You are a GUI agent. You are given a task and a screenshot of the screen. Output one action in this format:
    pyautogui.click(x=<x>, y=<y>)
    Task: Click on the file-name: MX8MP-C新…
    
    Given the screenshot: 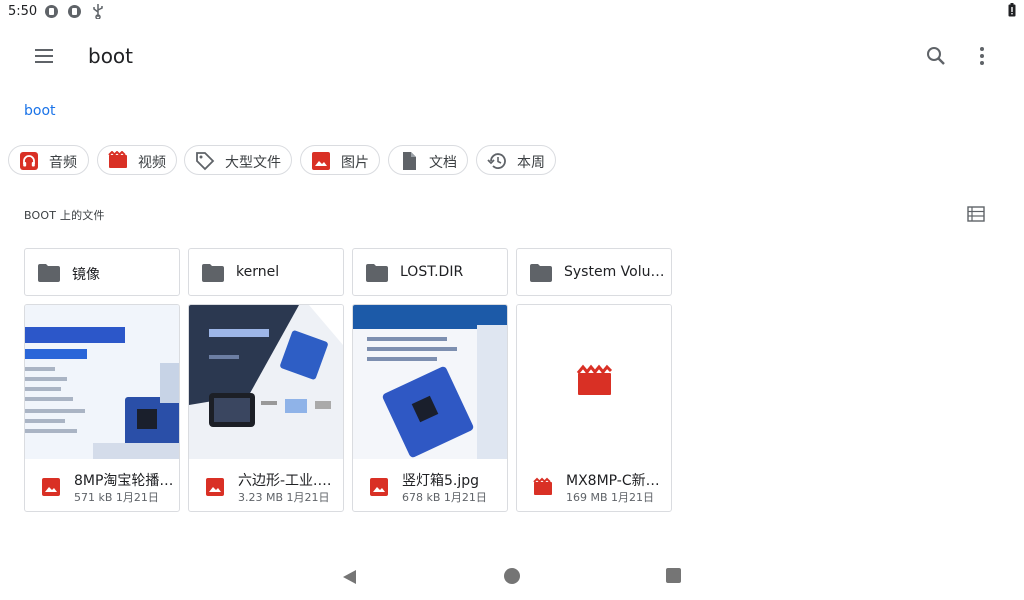 What is the action you would take?
    pyautogui.click(x=613, y=481)
    